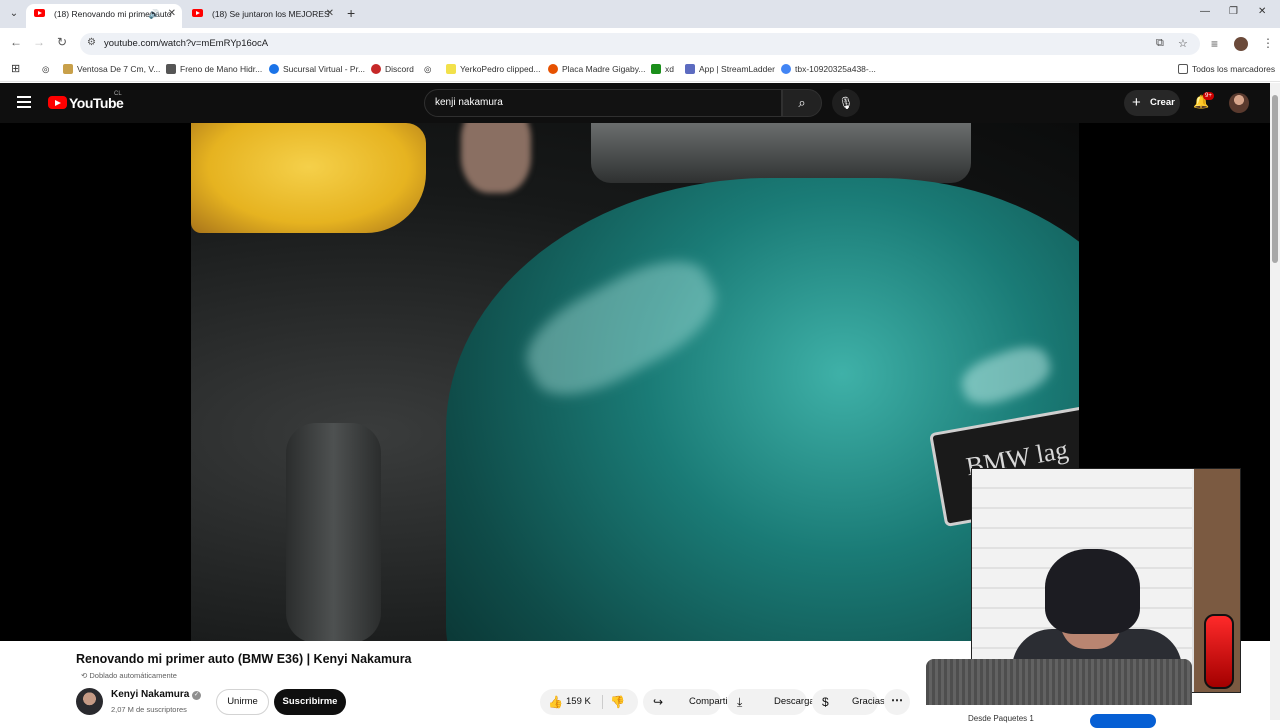 The width and height of the screenshot is (1280, 728). I want to click on share-icon: ↪, so click(658, 702).